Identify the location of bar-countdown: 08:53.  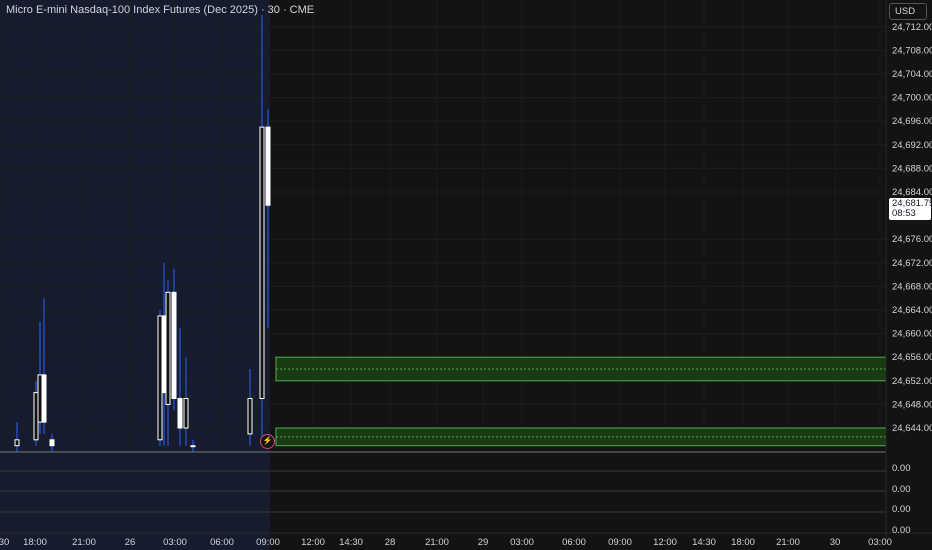
(904, 213).